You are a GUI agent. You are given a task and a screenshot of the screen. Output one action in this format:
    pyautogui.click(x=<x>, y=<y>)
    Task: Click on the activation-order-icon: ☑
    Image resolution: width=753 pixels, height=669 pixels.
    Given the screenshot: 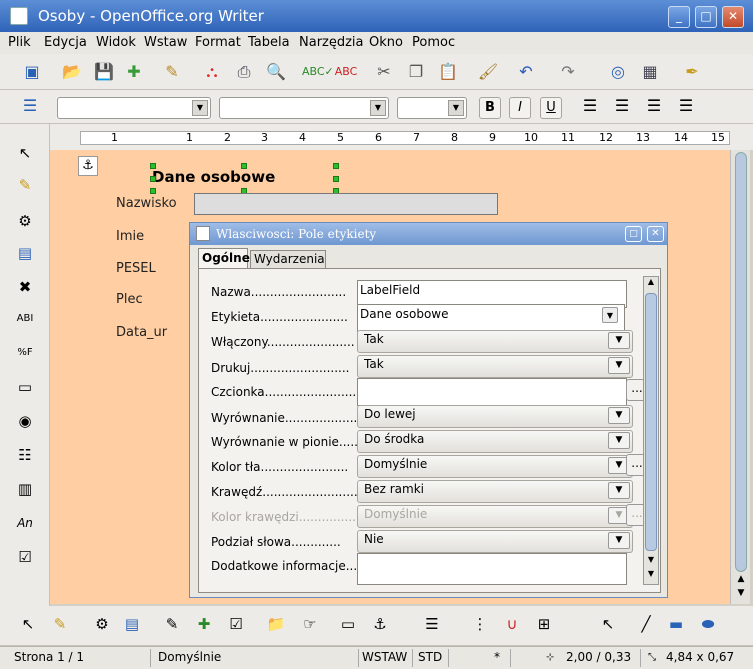 What is the action you would take?
    pyautogui.click(x=236, y=624)
    